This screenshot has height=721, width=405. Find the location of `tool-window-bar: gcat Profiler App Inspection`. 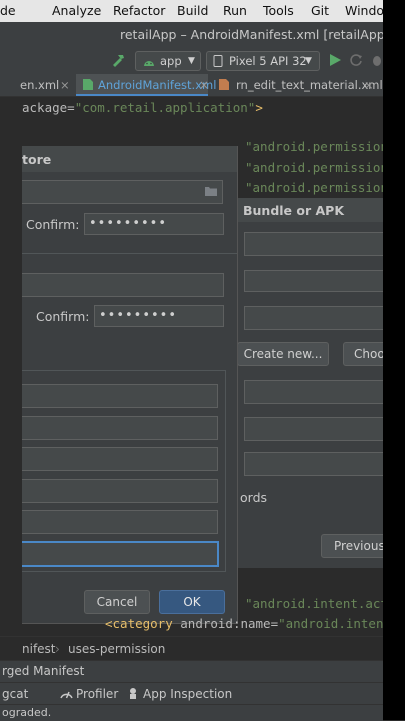

tool-window-bar: gcat Profiler App Inspection is located at coordinates (191, 693).